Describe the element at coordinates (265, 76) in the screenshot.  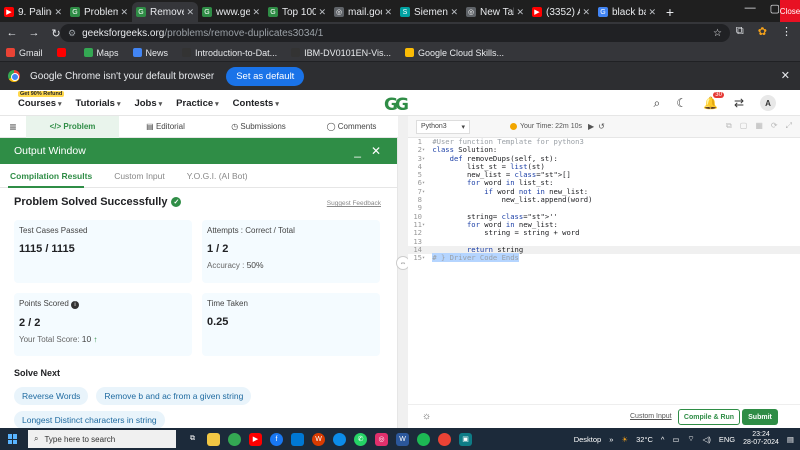
I see `set-default-button: Set as default` at that location.